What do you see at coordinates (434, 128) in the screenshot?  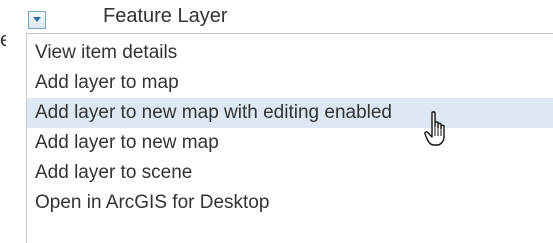 I see `hand-pointer-cursor-icon` at bounding box center [434, 128].